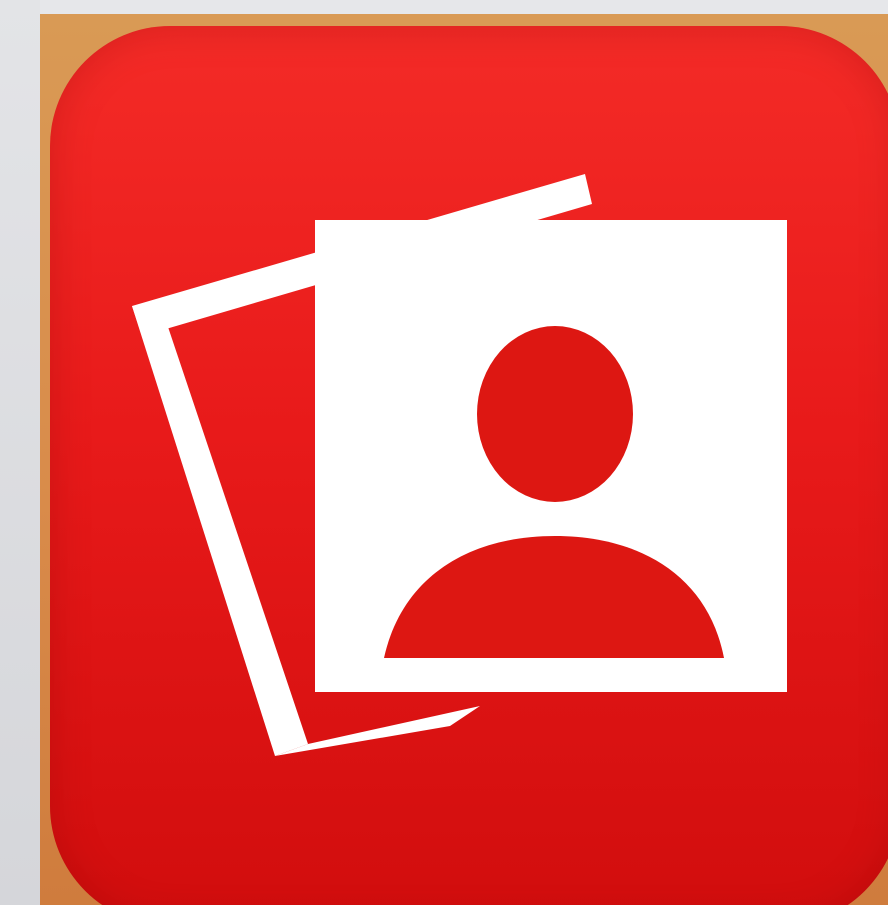  Describe the element at coordinates (20, 452) in the screenshot. I see `left-edge` at that location.